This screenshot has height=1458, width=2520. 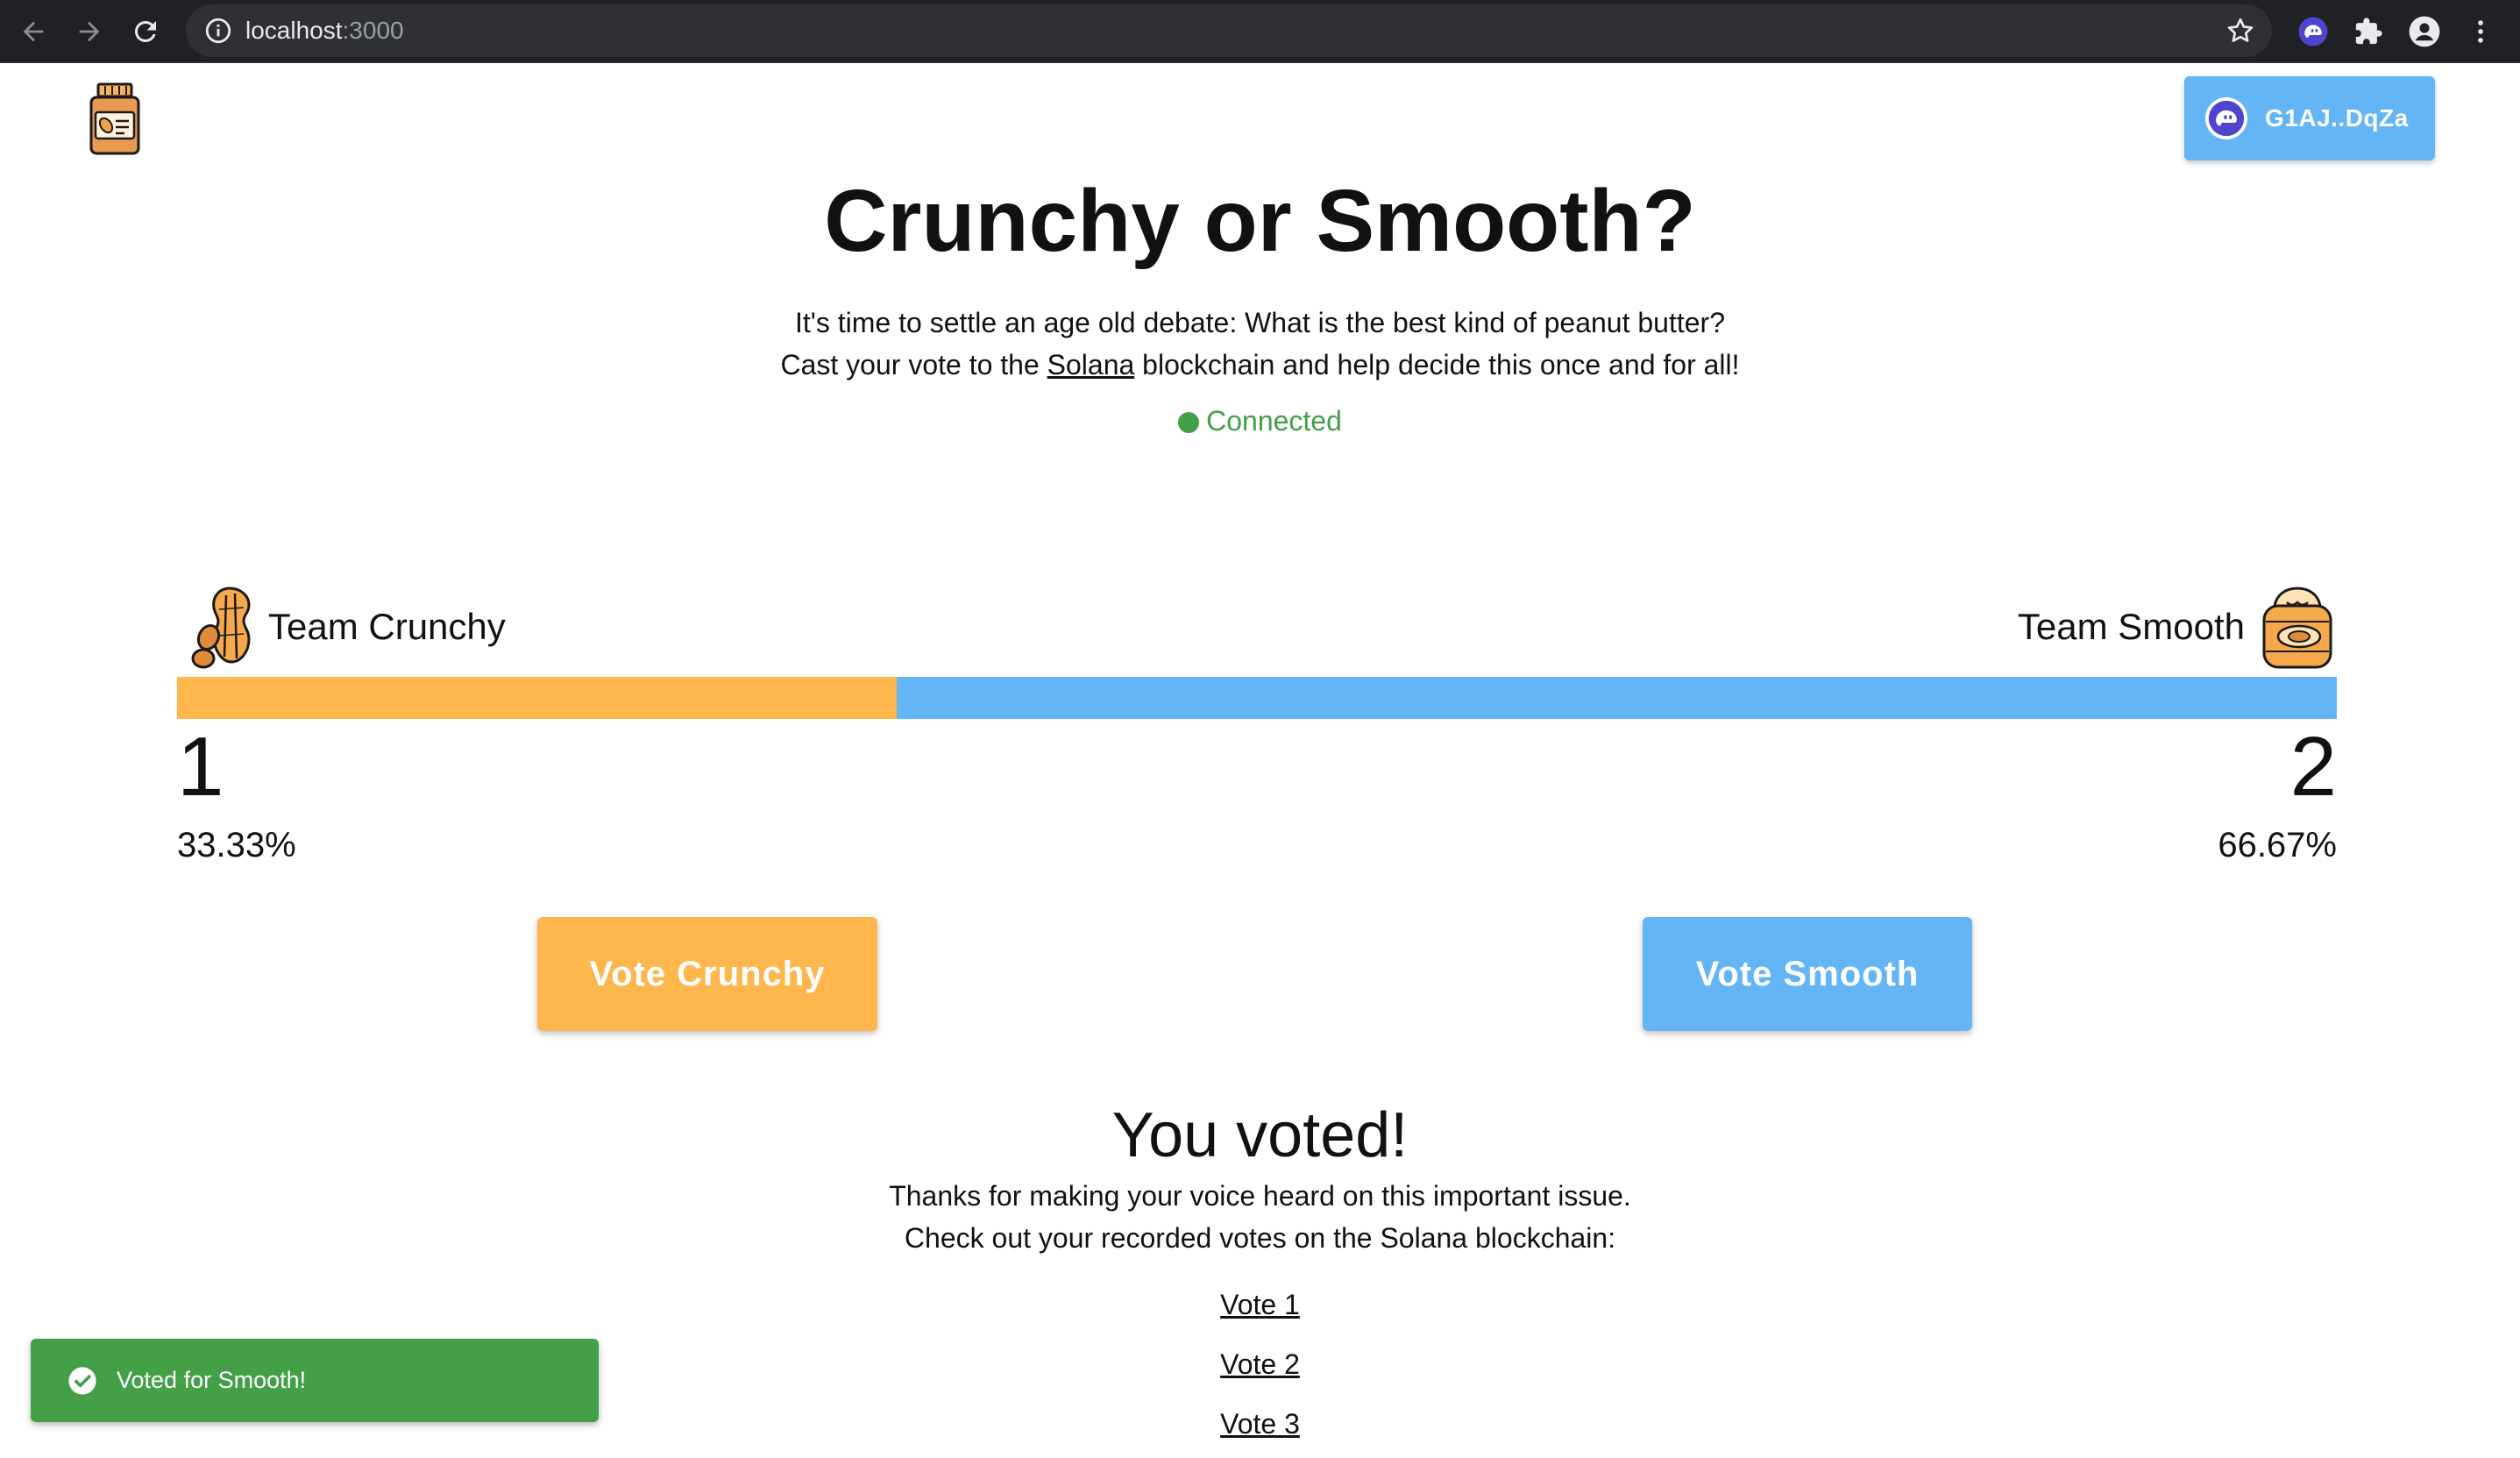 I want to click on profile-avatar-icon, so click(x=2424, y=31).